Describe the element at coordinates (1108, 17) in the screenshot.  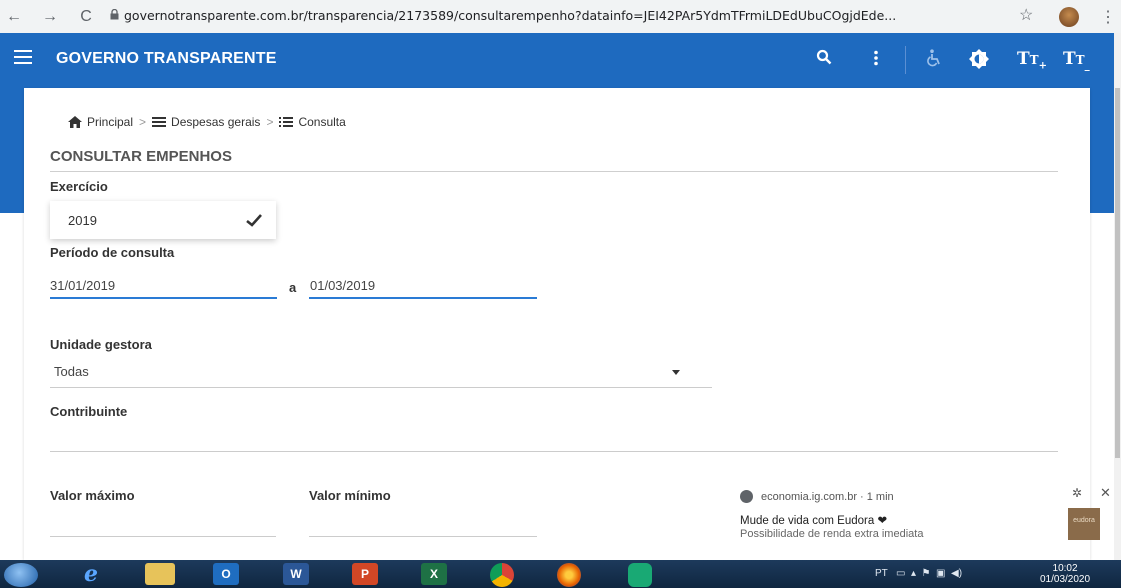
I see `browser-menu-icon: ⋮` at that location.